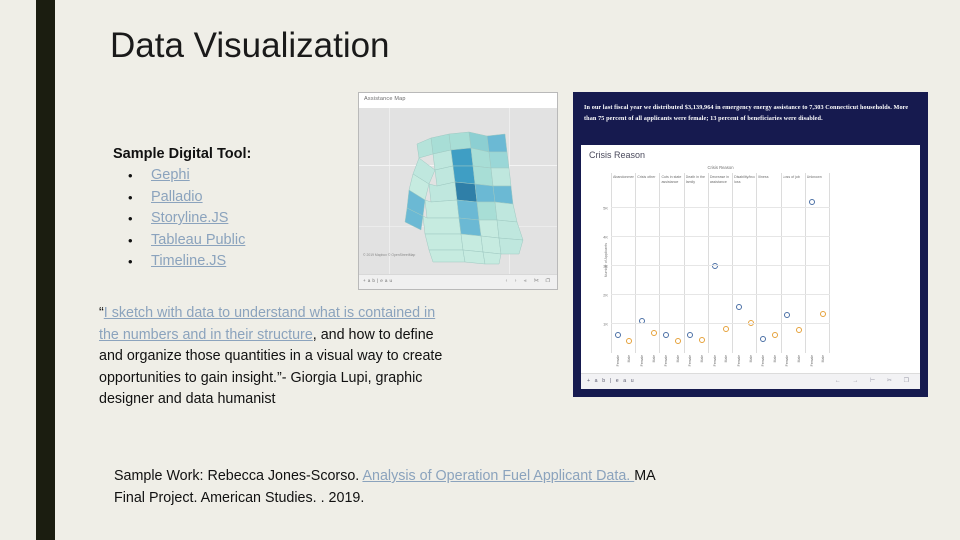 The width and height of the screenshot is (960, 540). Describe the element at coordinates (458, 281) in the screenshot. I see `map-toolbar: + a b | e a u ‹ › ⫷ ✂ ❐` at that location.